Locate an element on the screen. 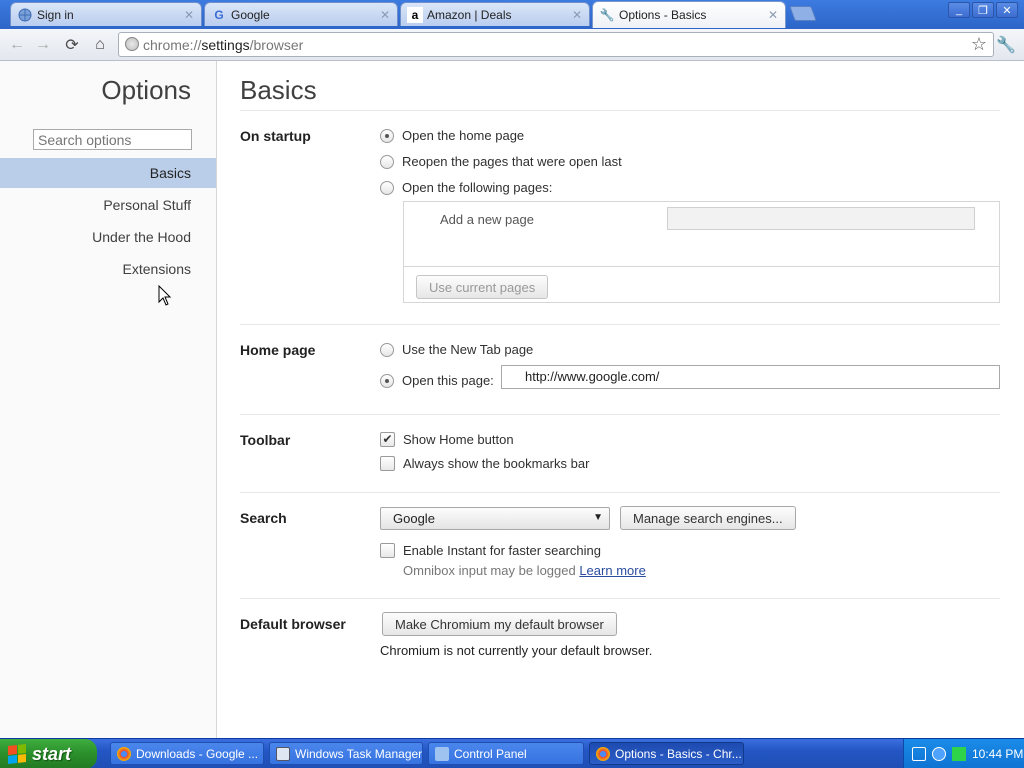 The image size is (1024, 768). taskbar-item-control-panel: Control Panel is located at coordinates (506, 753).